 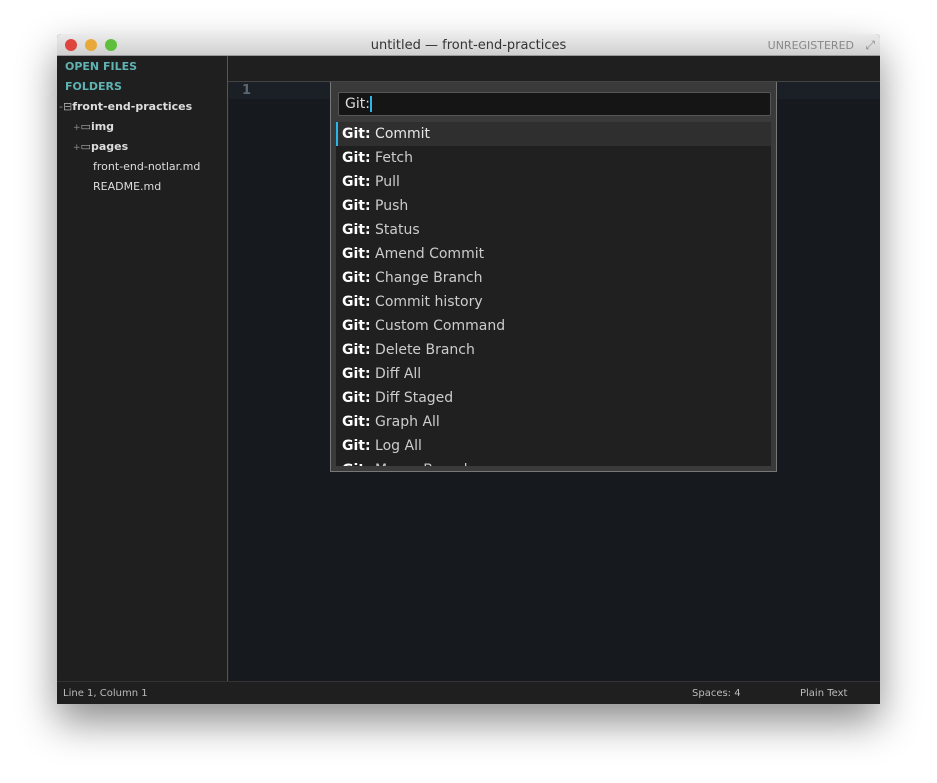 What do you see at coordinates (870, 45) in the screenshot?
I see `fullscreen-icon: ⤢` at bounding box center [870, 45].